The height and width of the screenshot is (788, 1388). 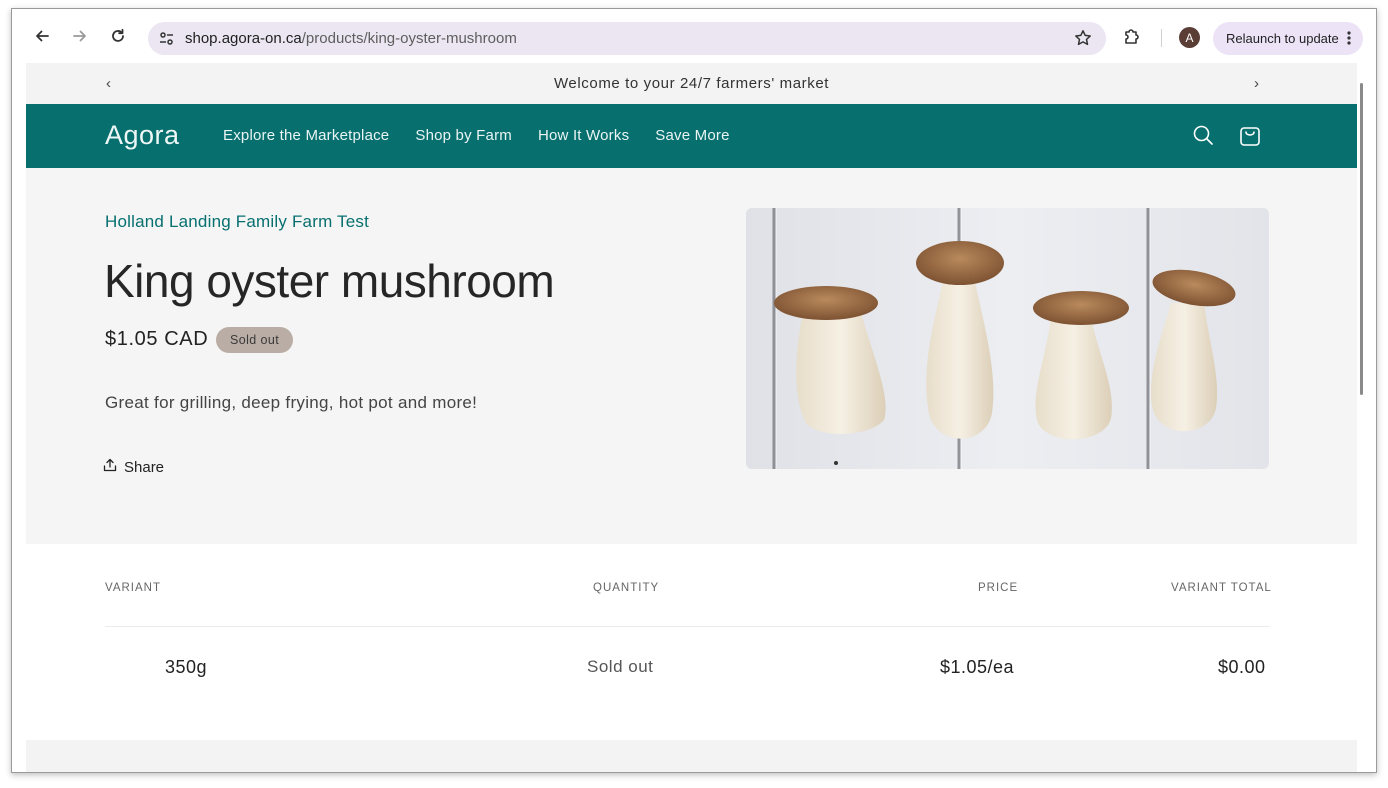 I want to click on sold-out-badge: Sold out, so click(x=255, y=340).